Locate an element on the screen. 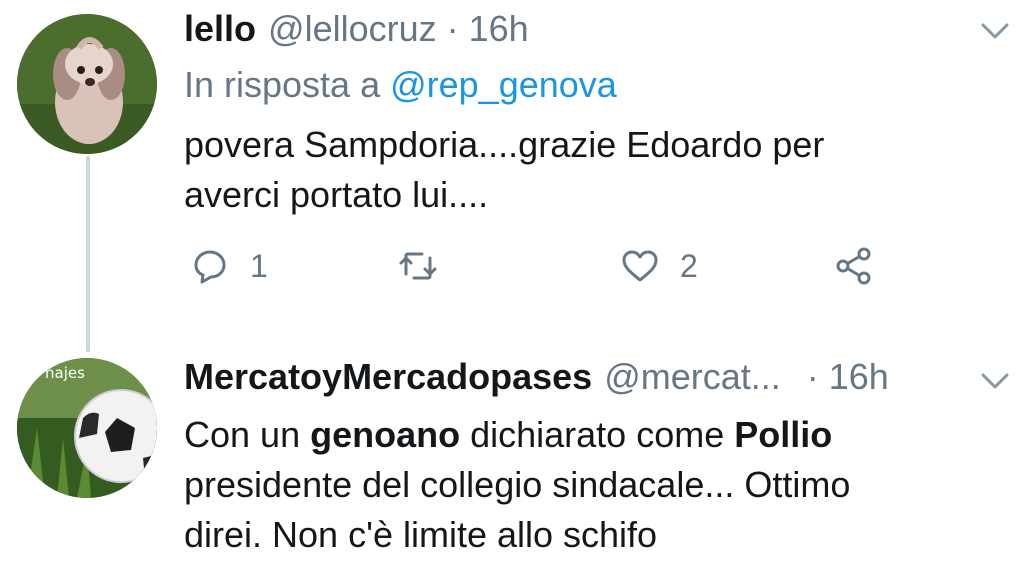  thread-connector-line is located at coordinates (88, 254).